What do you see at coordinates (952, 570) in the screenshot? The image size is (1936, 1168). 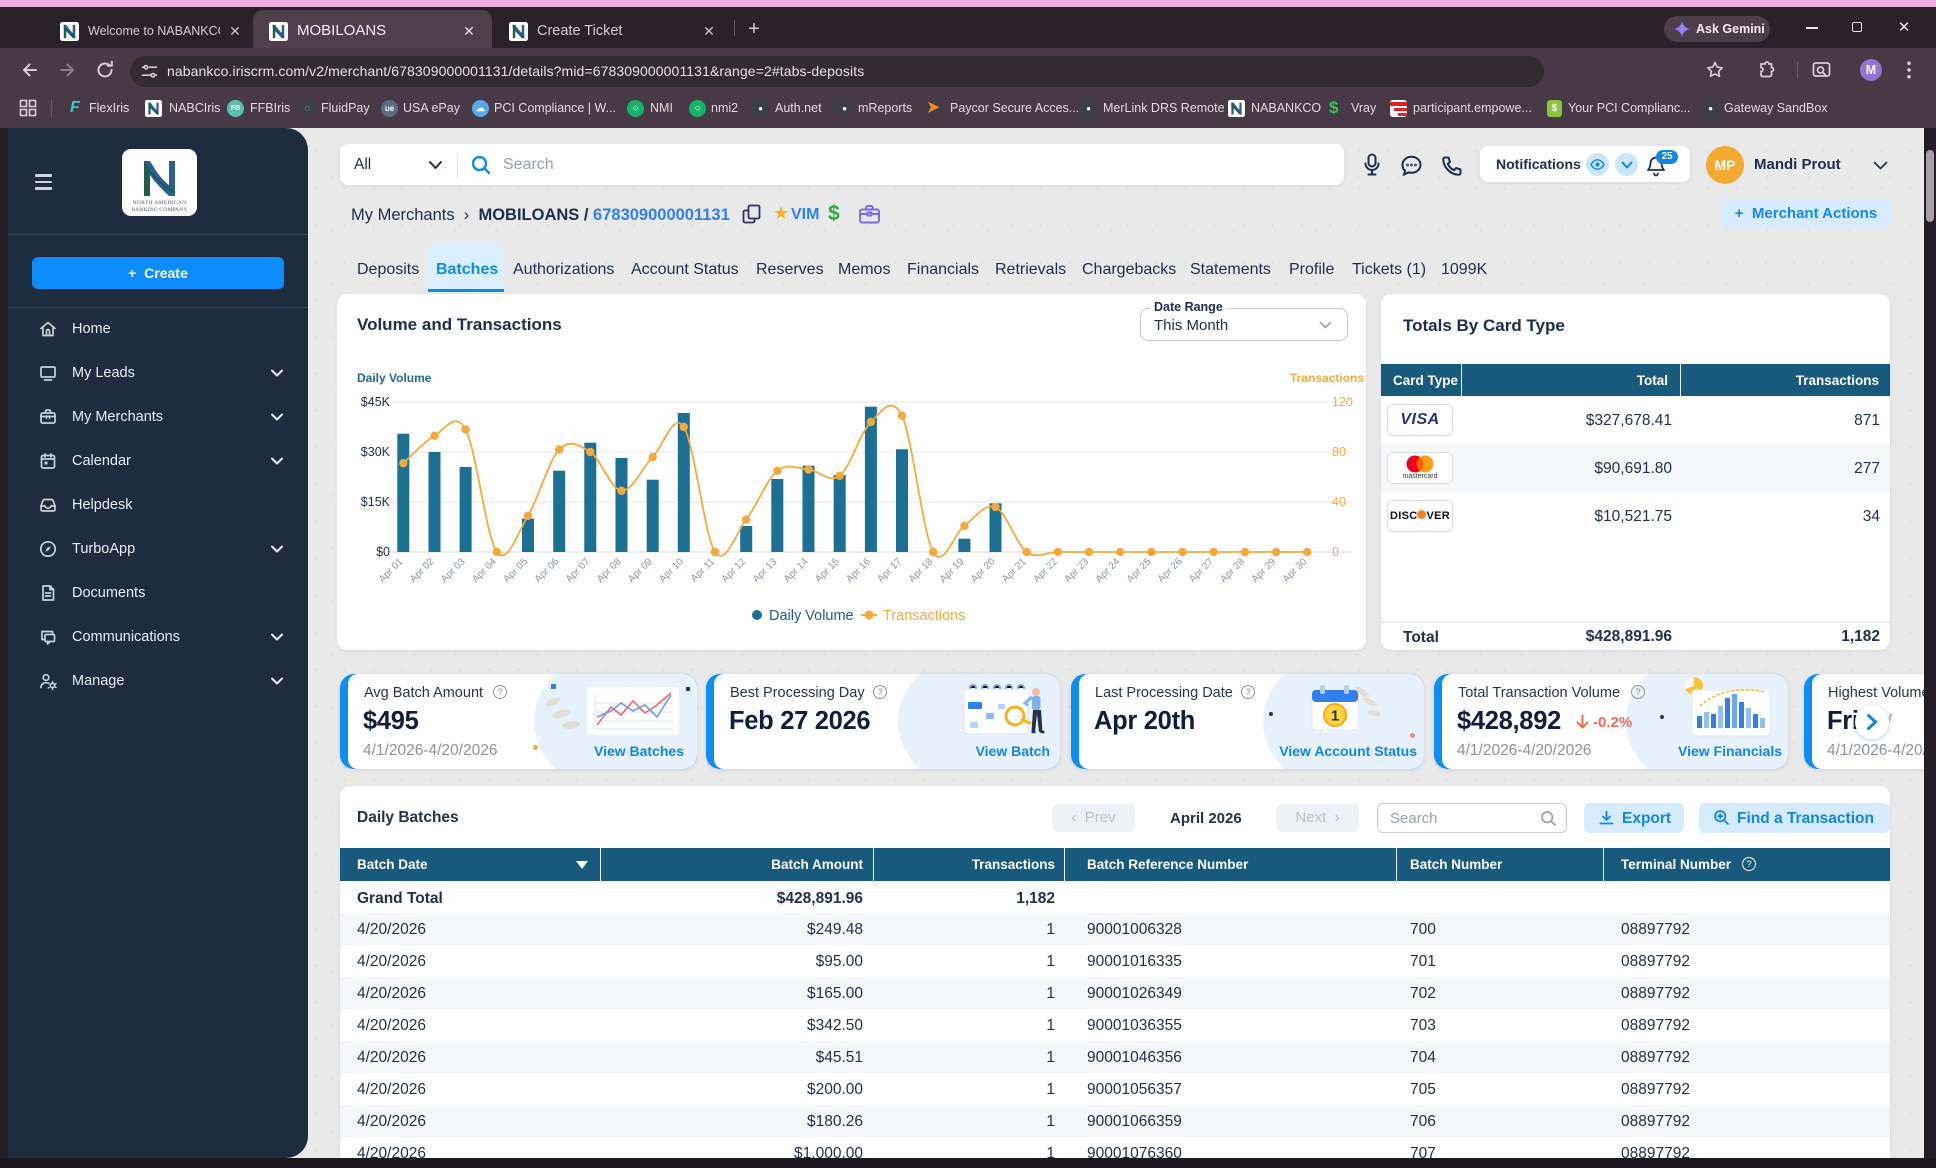 I see `svg-text: Apr 19` at bounding box center [952, 570].